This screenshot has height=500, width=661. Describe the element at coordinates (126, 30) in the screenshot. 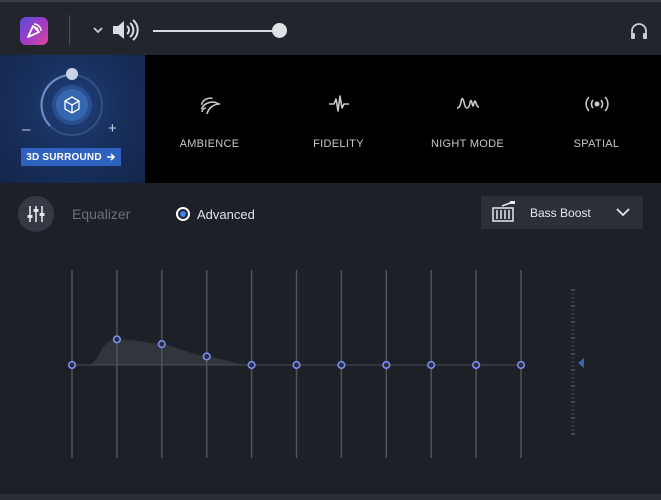

I see `speaker-icon` at that location.